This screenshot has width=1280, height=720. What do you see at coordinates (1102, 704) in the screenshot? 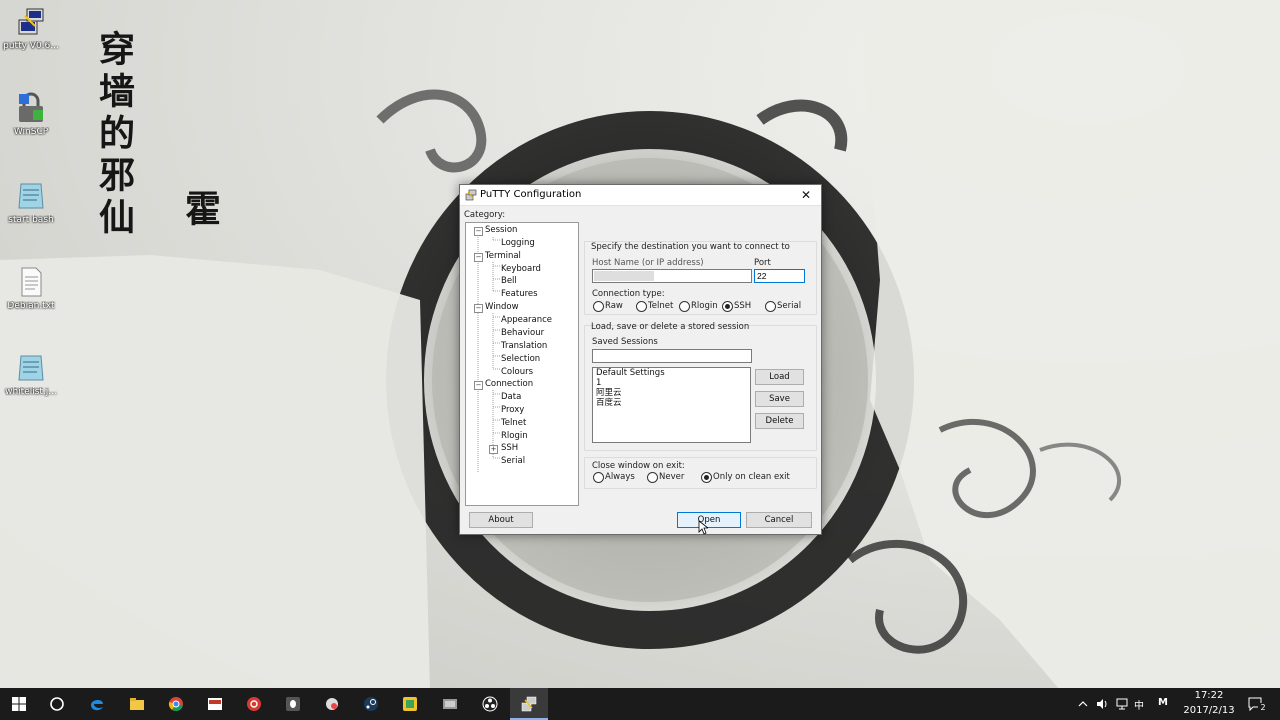
I see `volume-icon` at bounding box center [1102, 704].